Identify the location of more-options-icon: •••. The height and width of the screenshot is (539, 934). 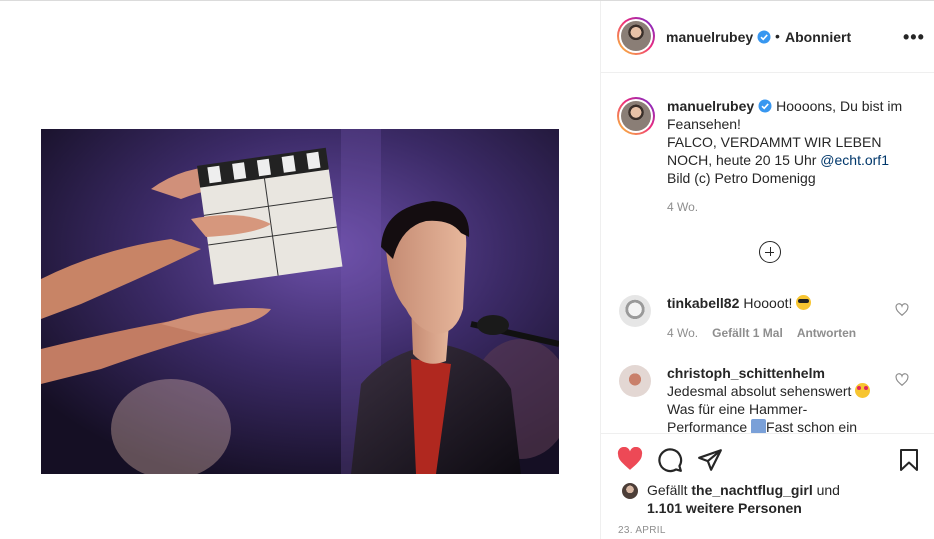
(914, 37).